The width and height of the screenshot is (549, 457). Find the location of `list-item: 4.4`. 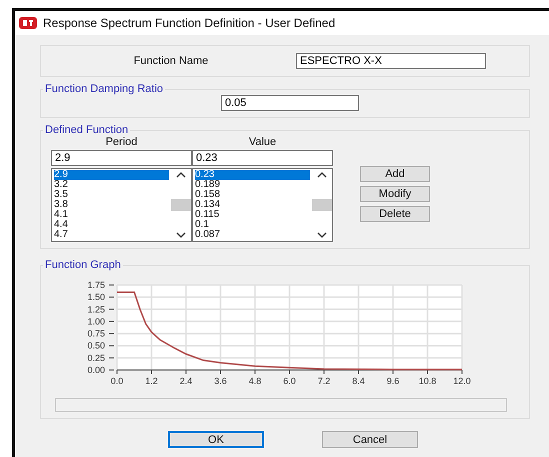

list-item: 4.4 is located at coordinates (111, 225).